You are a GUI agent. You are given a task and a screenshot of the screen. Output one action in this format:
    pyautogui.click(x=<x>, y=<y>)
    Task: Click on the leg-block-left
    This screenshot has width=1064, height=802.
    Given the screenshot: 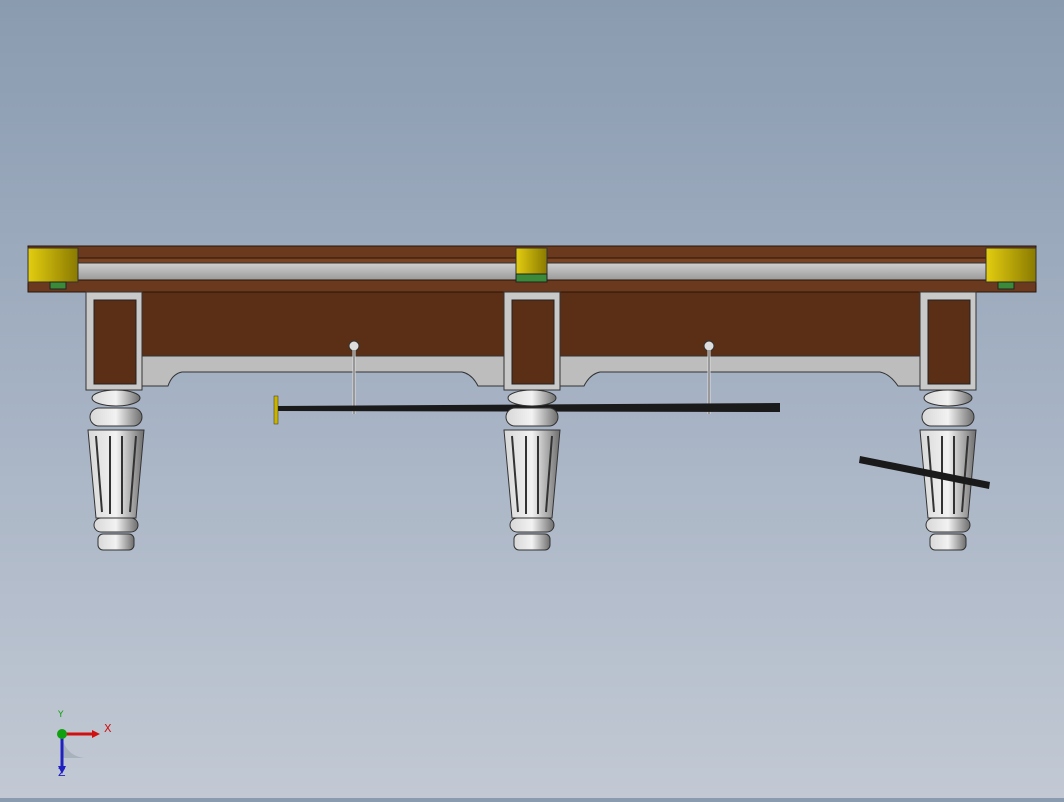 What is the action you would take?
    pyautogui.click(x=114, y=341)
    